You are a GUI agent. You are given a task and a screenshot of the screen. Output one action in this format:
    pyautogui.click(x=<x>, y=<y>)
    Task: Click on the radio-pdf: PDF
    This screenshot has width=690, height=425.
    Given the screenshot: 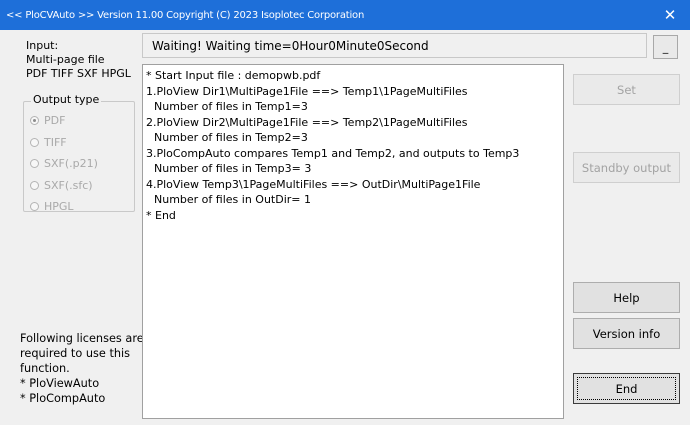 What is the action you would take?
    pyautogui.click(x=64, y=121)
    